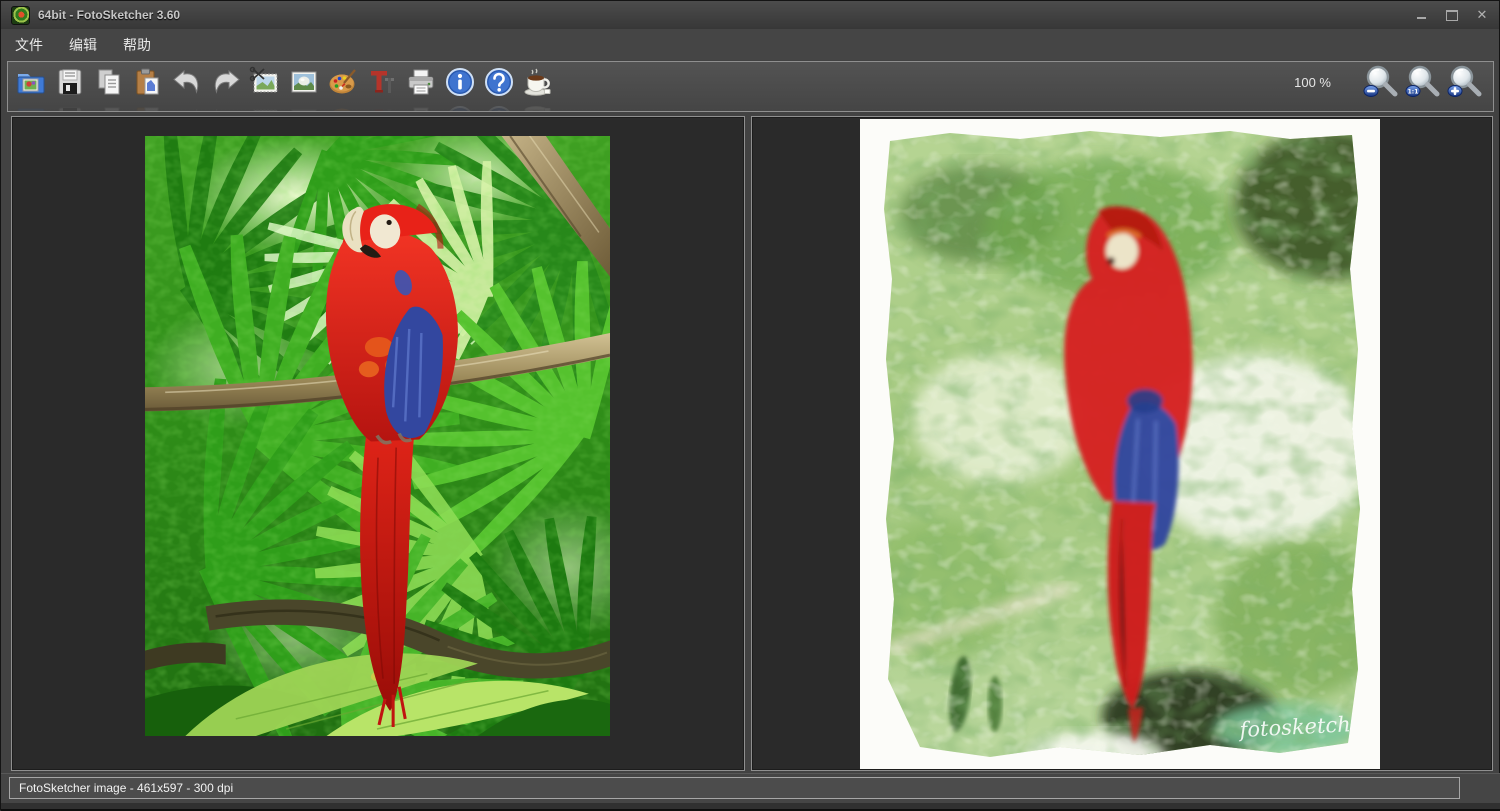  I want to click on zoom-level-label: 100 %, so click(1312, 82).